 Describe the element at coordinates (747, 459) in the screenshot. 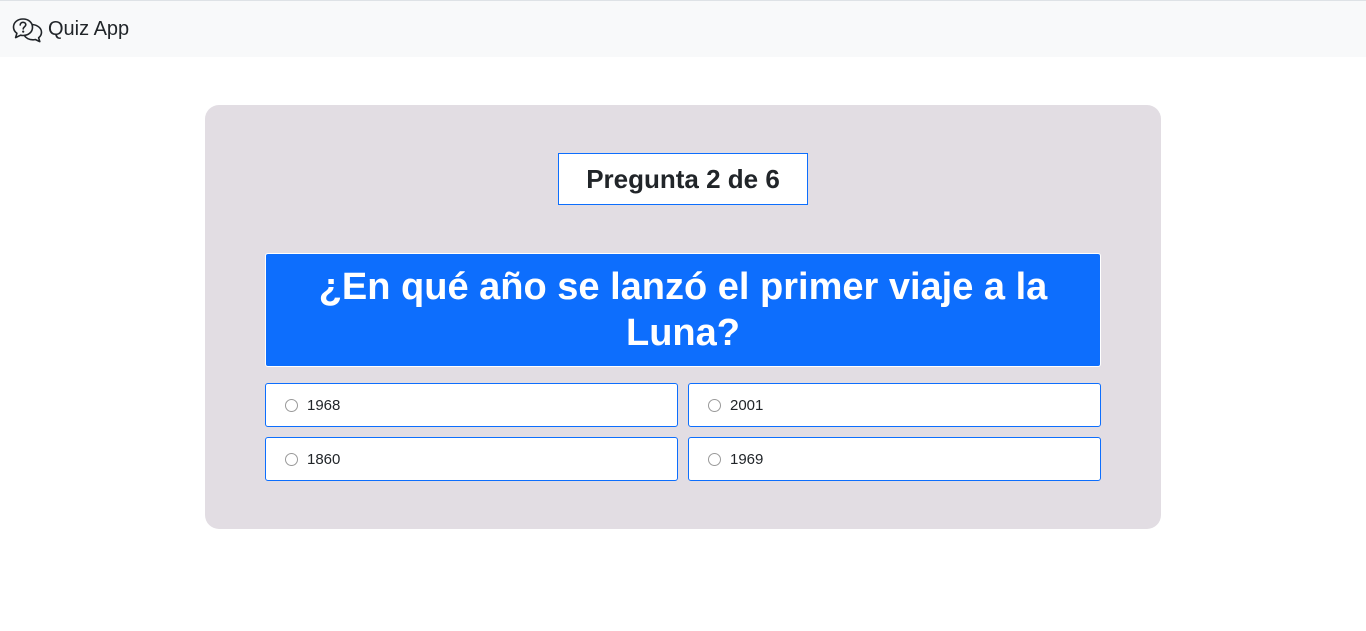

I see `answer-option-label: 1969` at that location.